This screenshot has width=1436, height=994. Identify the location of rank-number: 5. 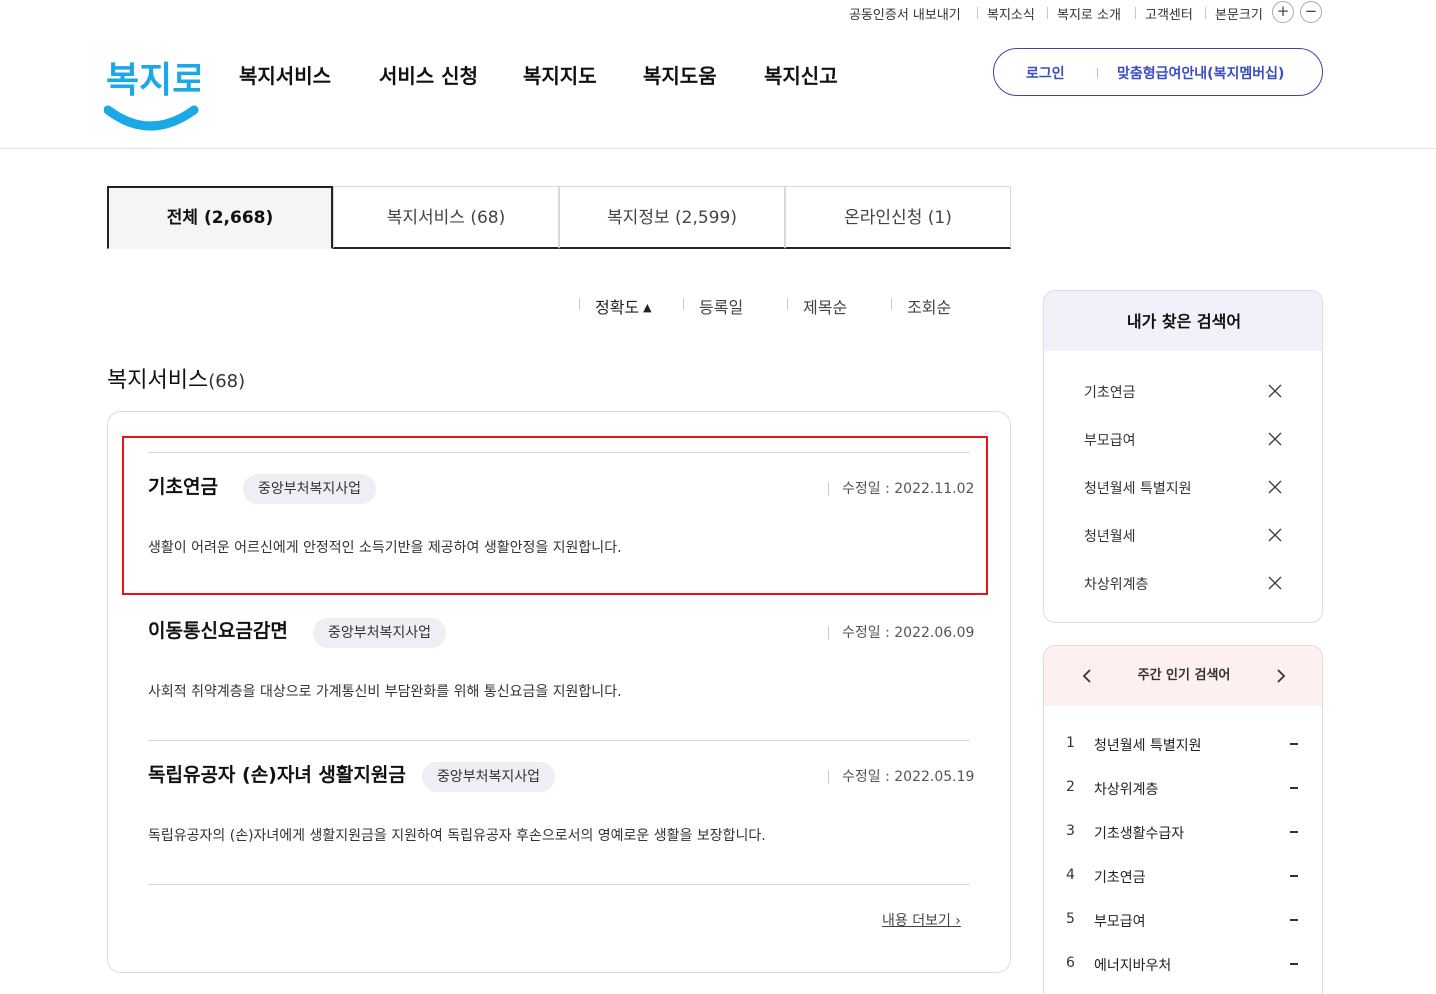
(1070, 919).